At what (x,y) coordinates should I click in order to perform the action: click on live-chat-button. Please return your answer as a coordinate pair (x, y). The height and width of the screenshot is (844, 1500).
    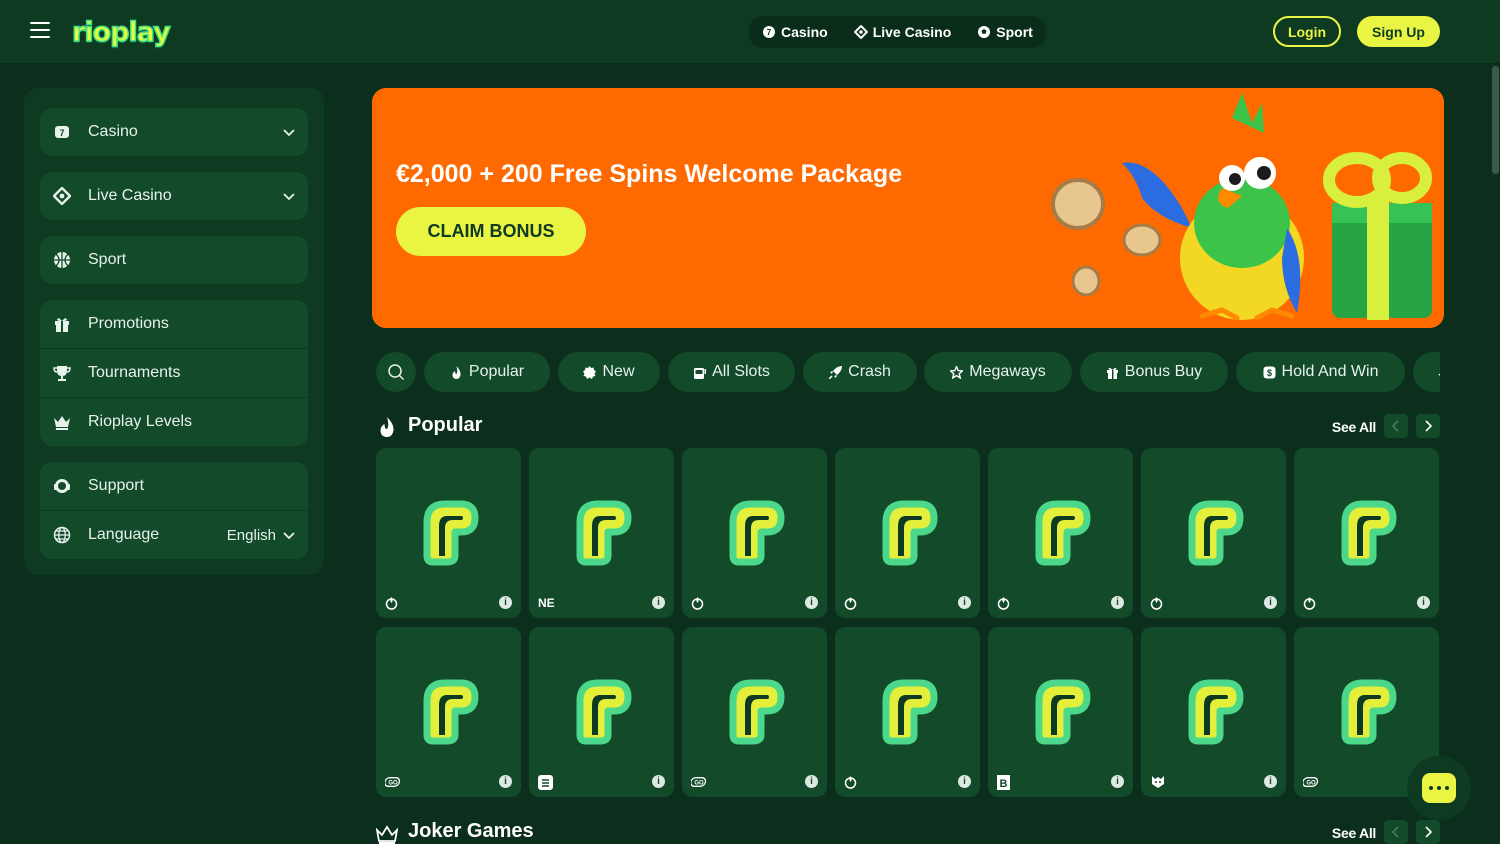
    Looking at the image, I should click on (1439, 788).